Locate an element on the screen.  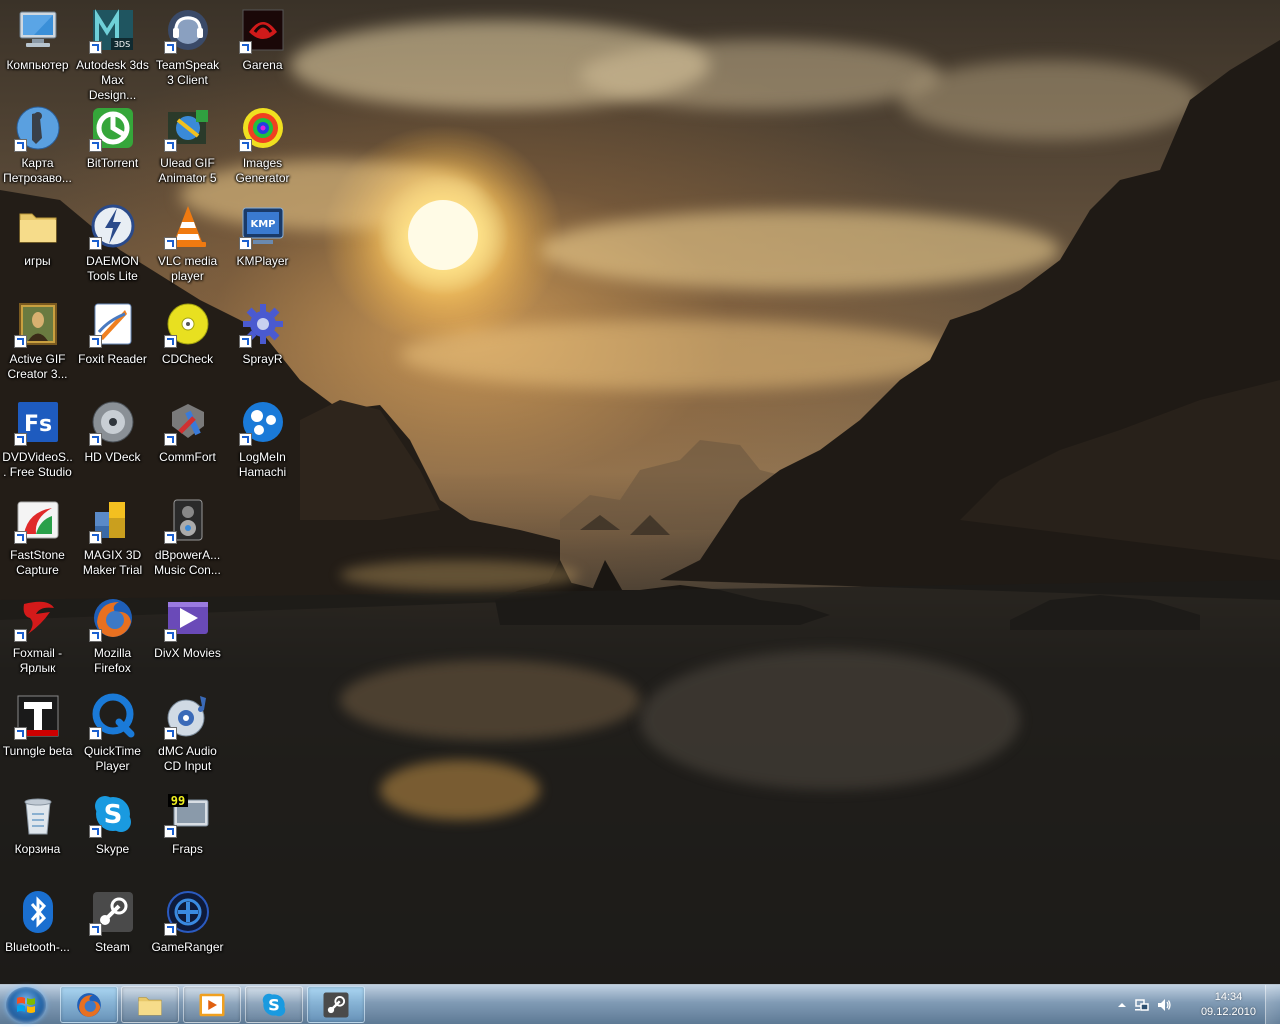
desktop-icon-firefox: Mozilla Firefox is located at coordinates (112, 636).